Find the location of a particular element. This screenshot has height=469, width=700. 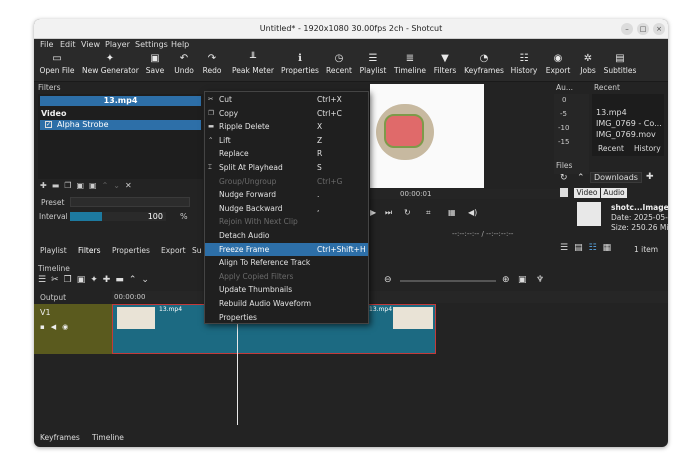

remove-filter-icon: ▬ is located at coordinates (58, 185).